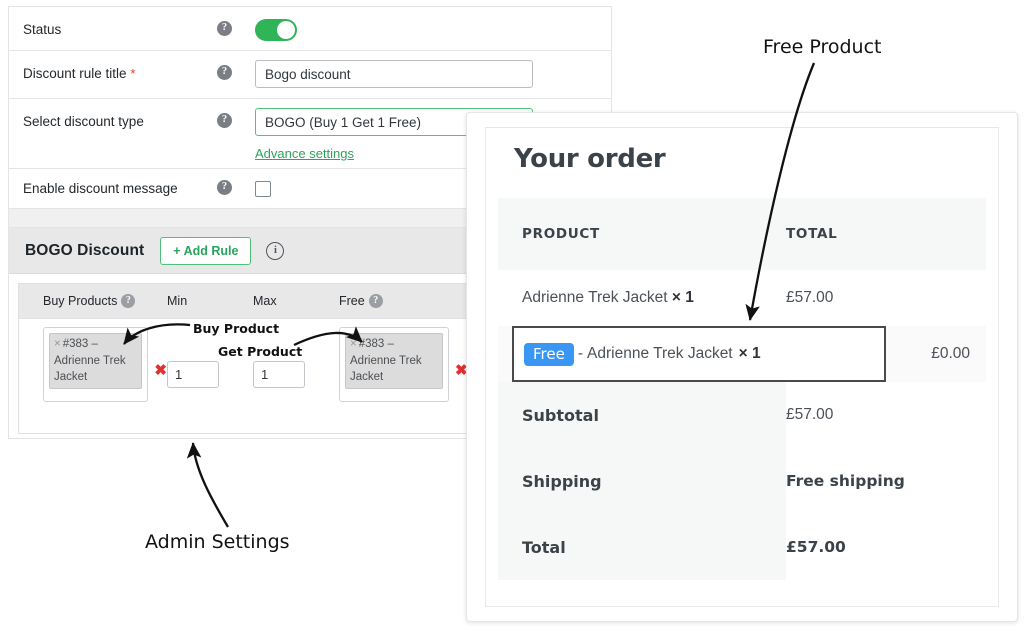 This screenshot has width=1024, height=633. I want to click on info-icon: i, so click(275, 250).